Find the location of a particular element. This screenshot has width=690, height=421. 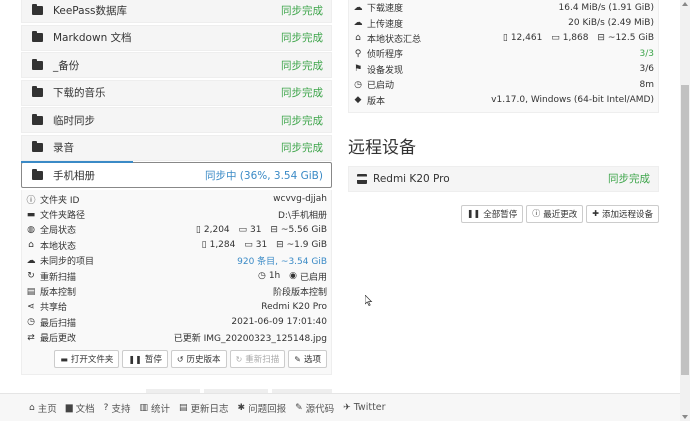

button-label: 添加远程设备 is located at coordinates (627, 214).